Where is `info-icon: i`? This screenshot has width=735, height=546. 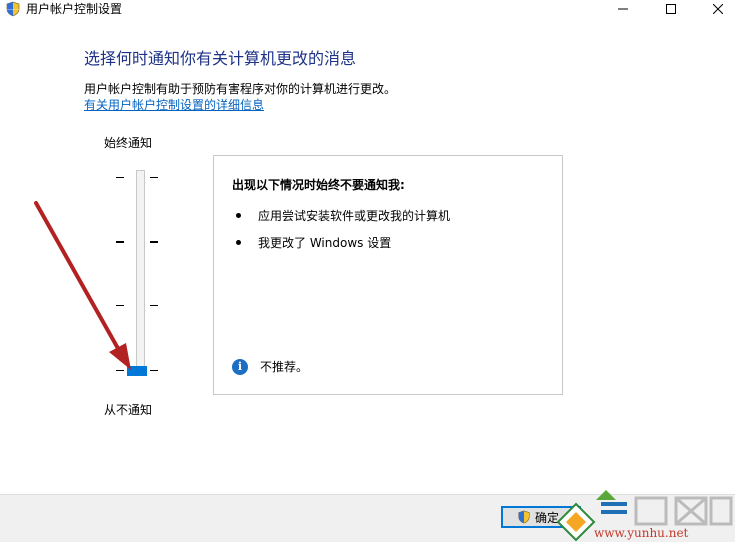 info-icon: i is located at coordinates (240, 366).